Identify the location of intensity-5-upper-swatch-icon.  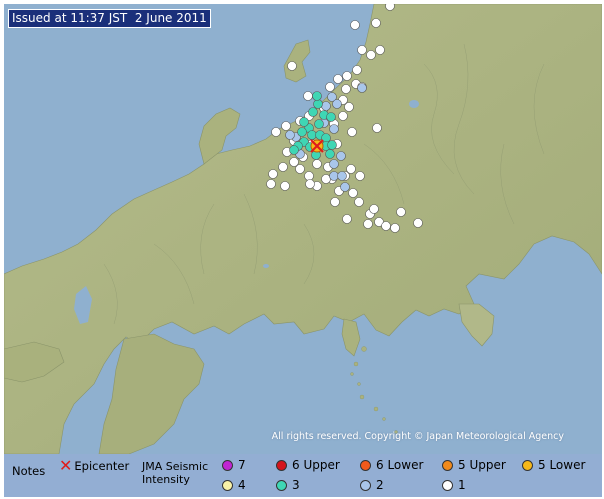
(447, 465).